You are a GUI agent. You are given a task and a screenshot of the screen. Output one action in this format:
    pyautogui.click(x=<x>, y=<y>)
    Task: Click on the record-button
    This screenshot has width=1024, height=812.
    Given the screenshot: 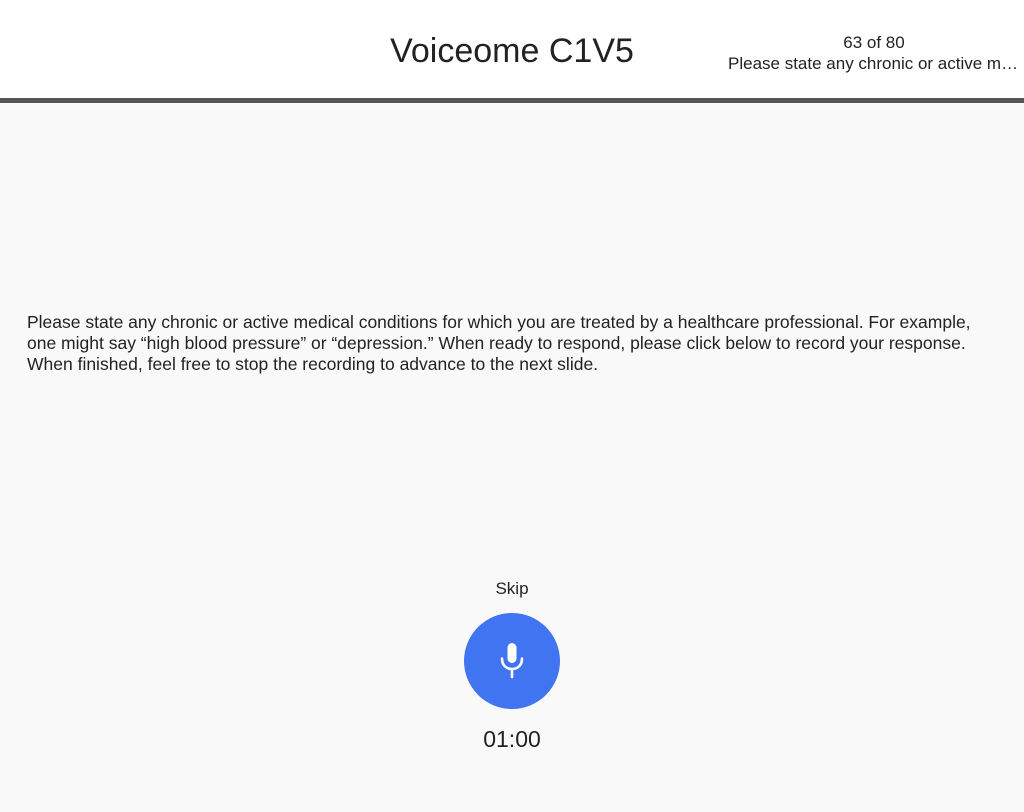 What is the action you would take?
    pyautogui.click(x=512, y=661)
    